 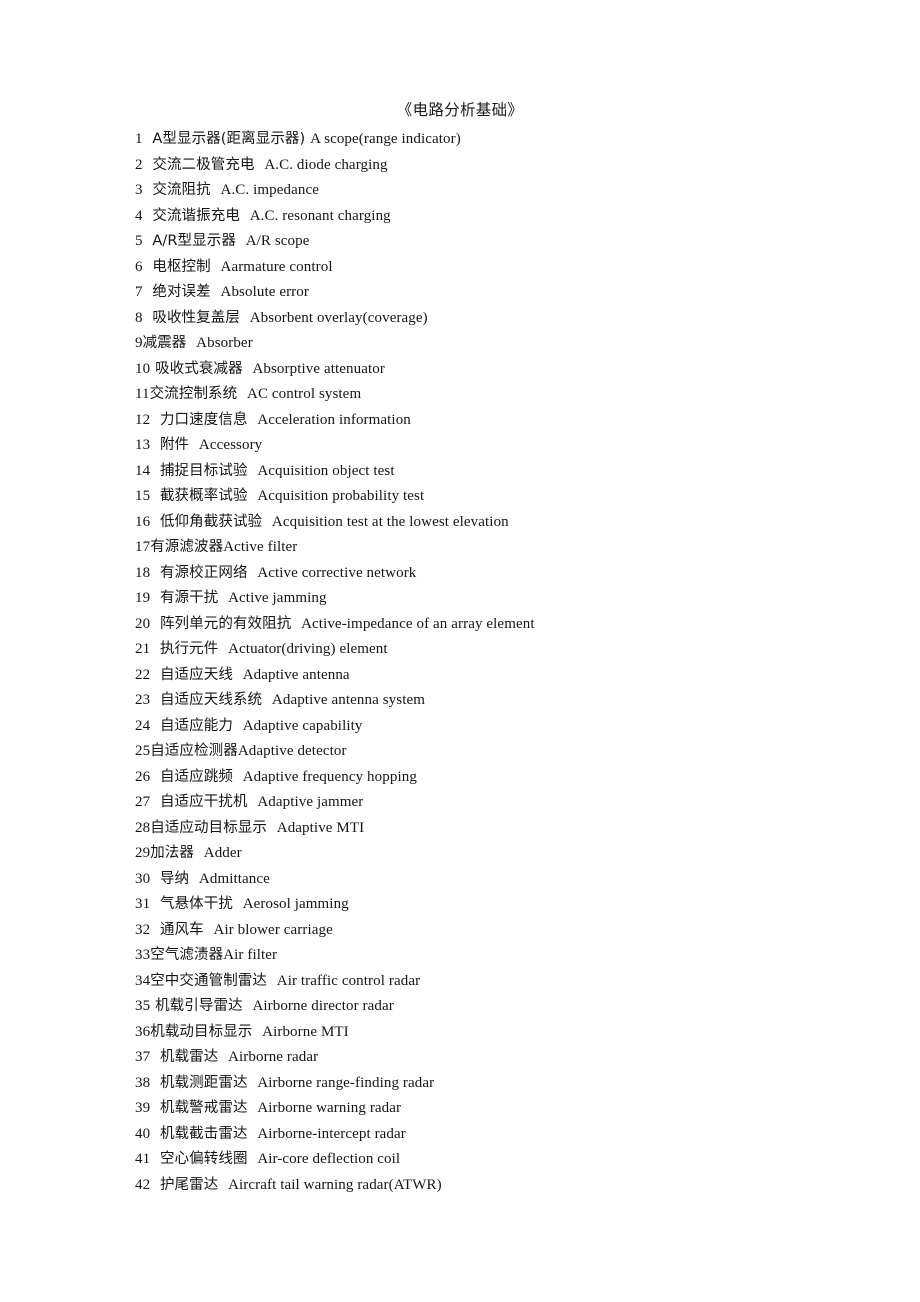 What do you see at coordinates (515, 598) in the screenshot?
I see `glossary-entry: 19 有源干扰 Active jamming` at bounding box center [515, 598].